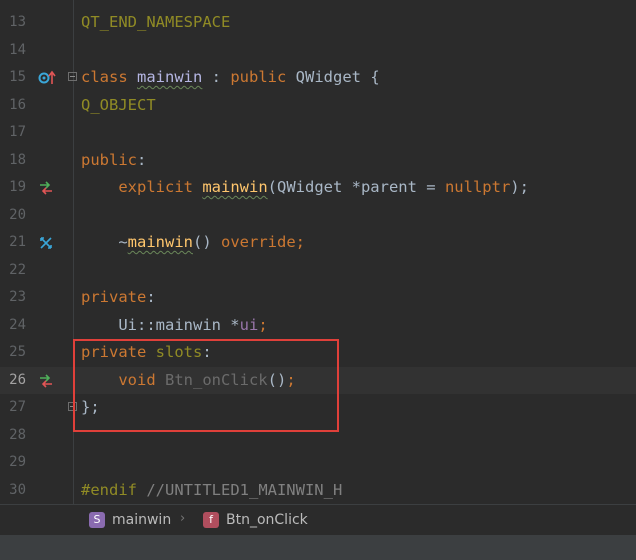 This screenshot has height=560, width=636. Describe the element at coordinates (318, 326) in the screenshot. I see `code-line: 24 Ui::mainwin *ui;` at that location.